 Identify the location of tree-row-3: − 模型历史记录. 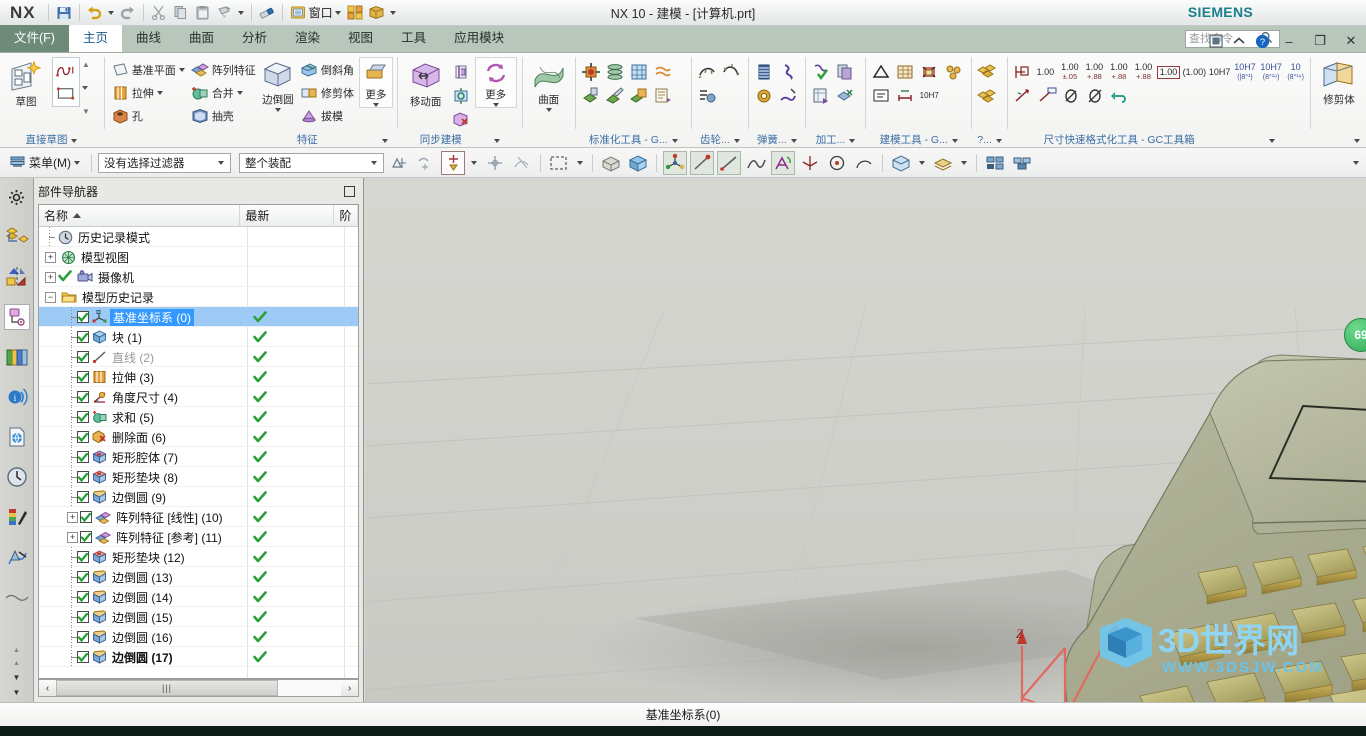
(198, 297).